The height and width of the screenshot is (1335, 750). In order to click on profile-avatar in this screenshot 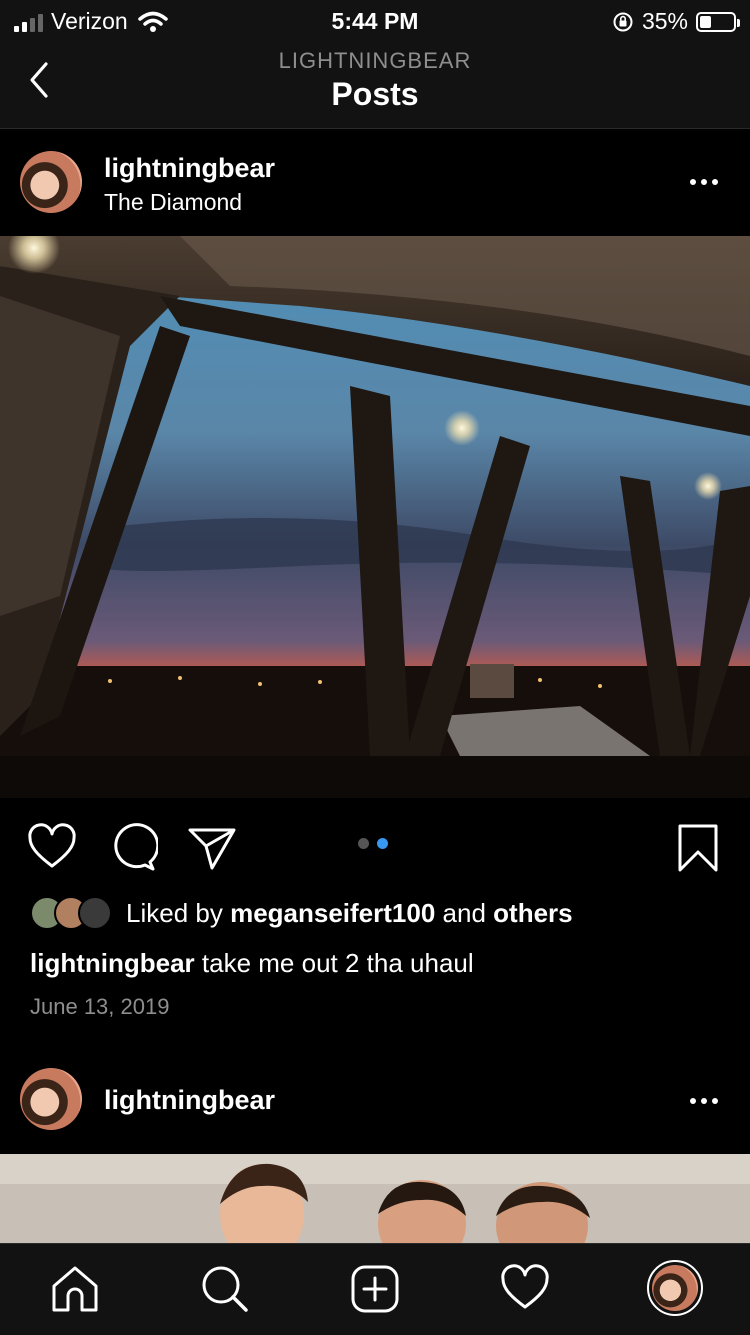, I will do `click(675, 1288)`.